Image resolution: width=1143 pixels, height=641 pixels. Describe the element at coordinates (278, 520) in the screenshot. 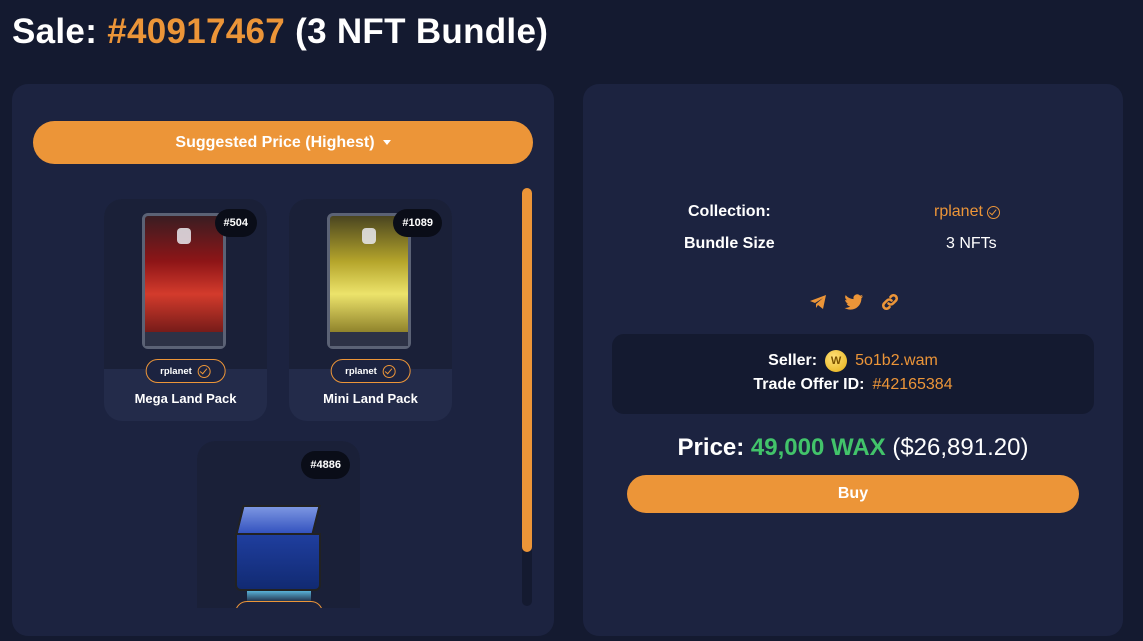

I see `cube-image-top` at that location.